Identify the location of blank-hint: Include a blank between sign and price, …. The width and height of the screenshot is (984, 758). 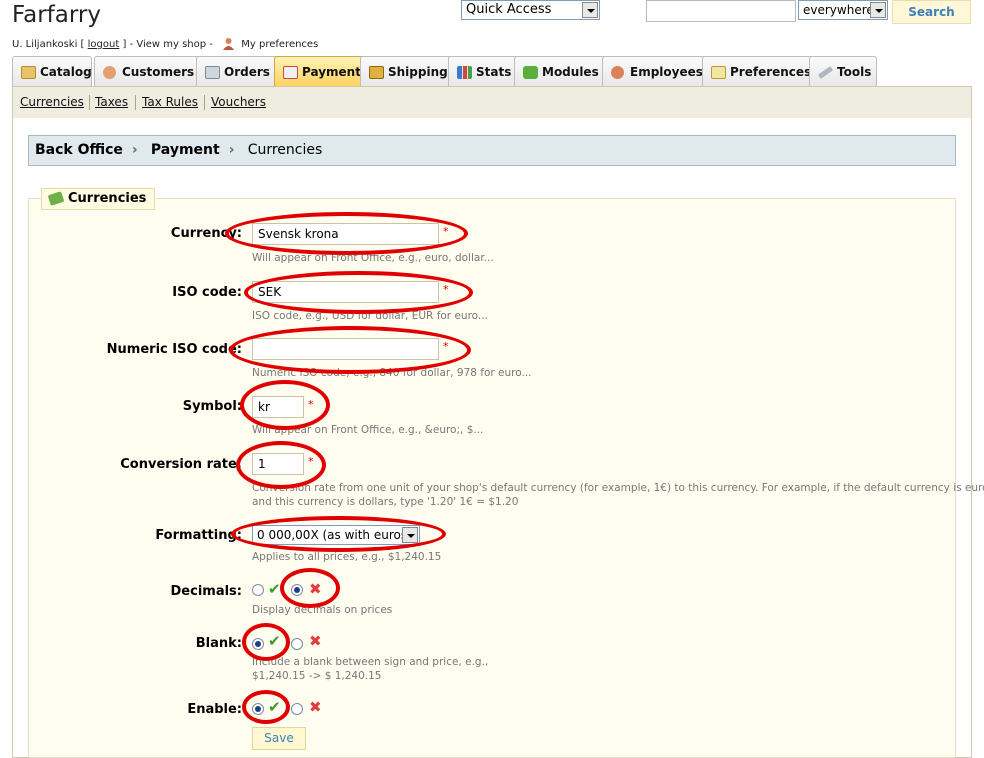
(370, 662).